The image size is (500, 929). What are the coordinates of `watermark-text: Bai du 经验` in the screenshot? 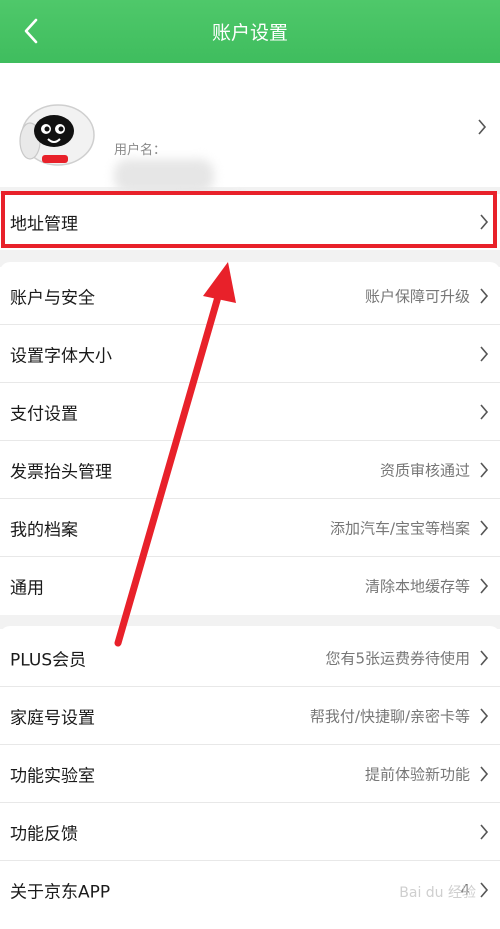 It's located at (437, 893).